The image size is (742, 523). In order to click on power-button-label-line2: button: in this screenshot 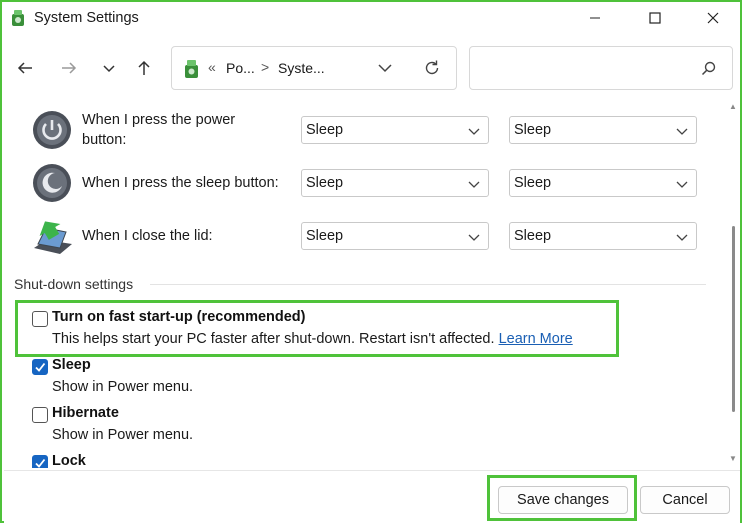, I will do `click(104, 140)`.